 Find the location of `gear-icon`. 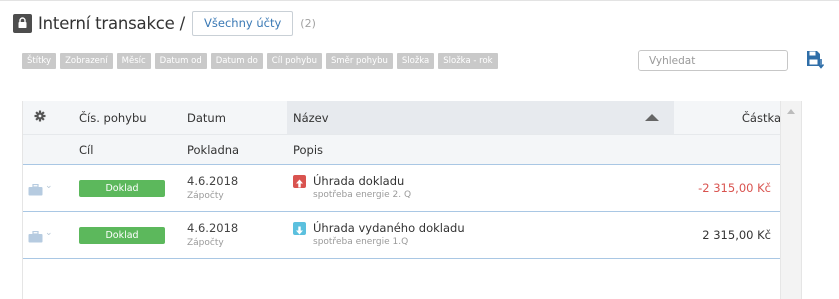

gear-icon is located at coordinates (40, 117).